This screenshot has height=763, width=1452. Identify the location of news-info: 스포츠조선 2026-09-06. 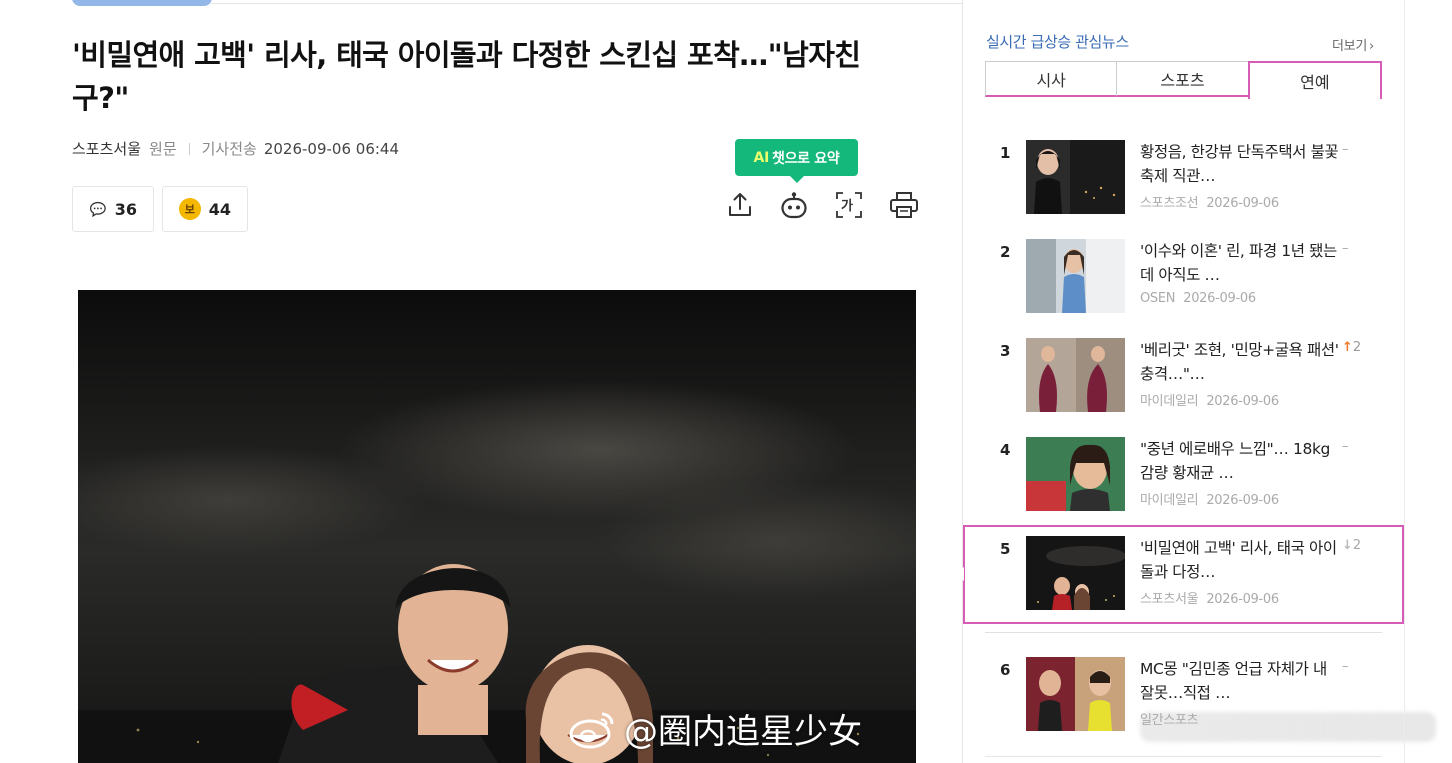
(1209, 201).